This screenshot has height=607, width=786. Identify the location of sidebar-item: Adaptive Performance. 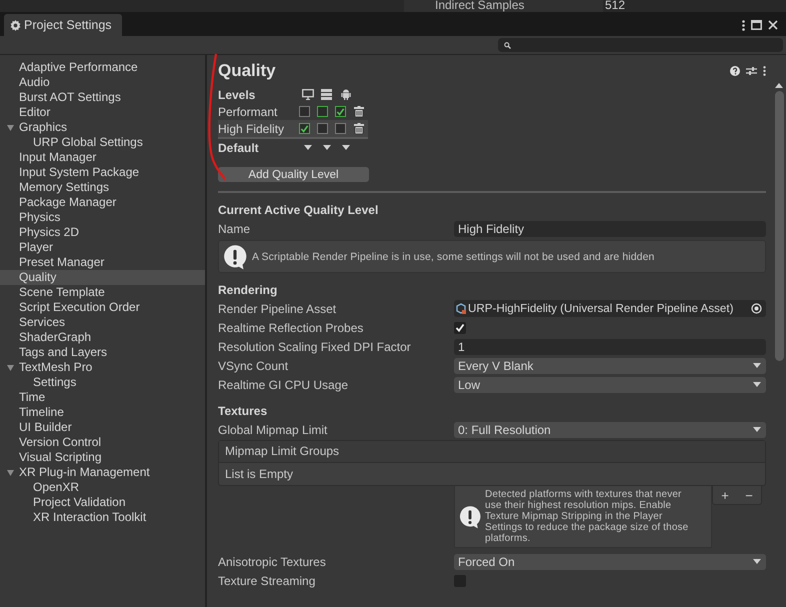
(102, 67).